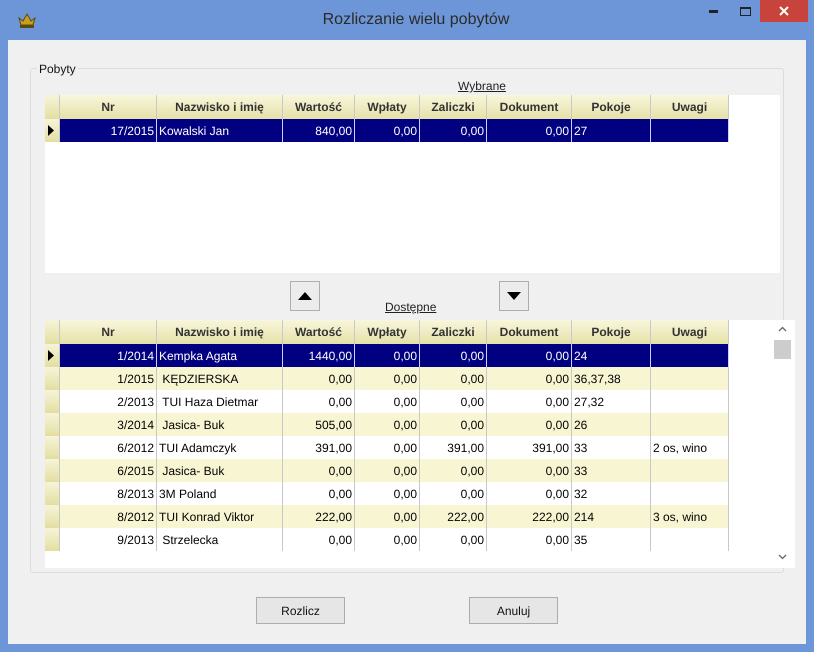  What do you see at coordinates (333, 425) in the screenshot?
I see `table-cell-text: 505,00` at bounding box center [333, 425].